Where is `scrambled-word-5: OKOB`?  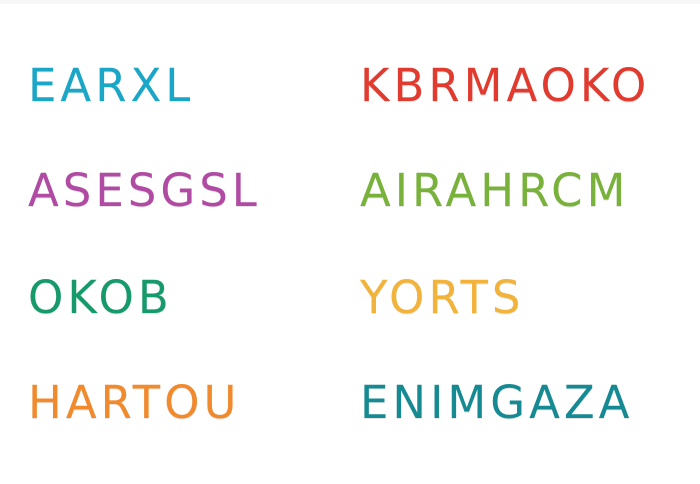 scrambled-word-5: OKOB is located at coordinates (100, 297).